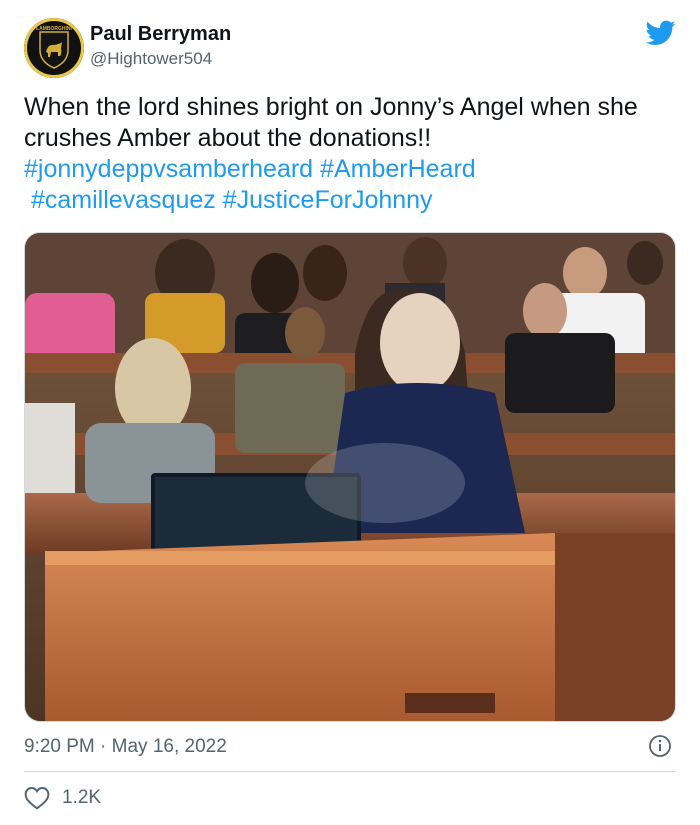 The image size is (700, 825). I want to click on hashtag-link: #AmberHeard, so click(398, 169).